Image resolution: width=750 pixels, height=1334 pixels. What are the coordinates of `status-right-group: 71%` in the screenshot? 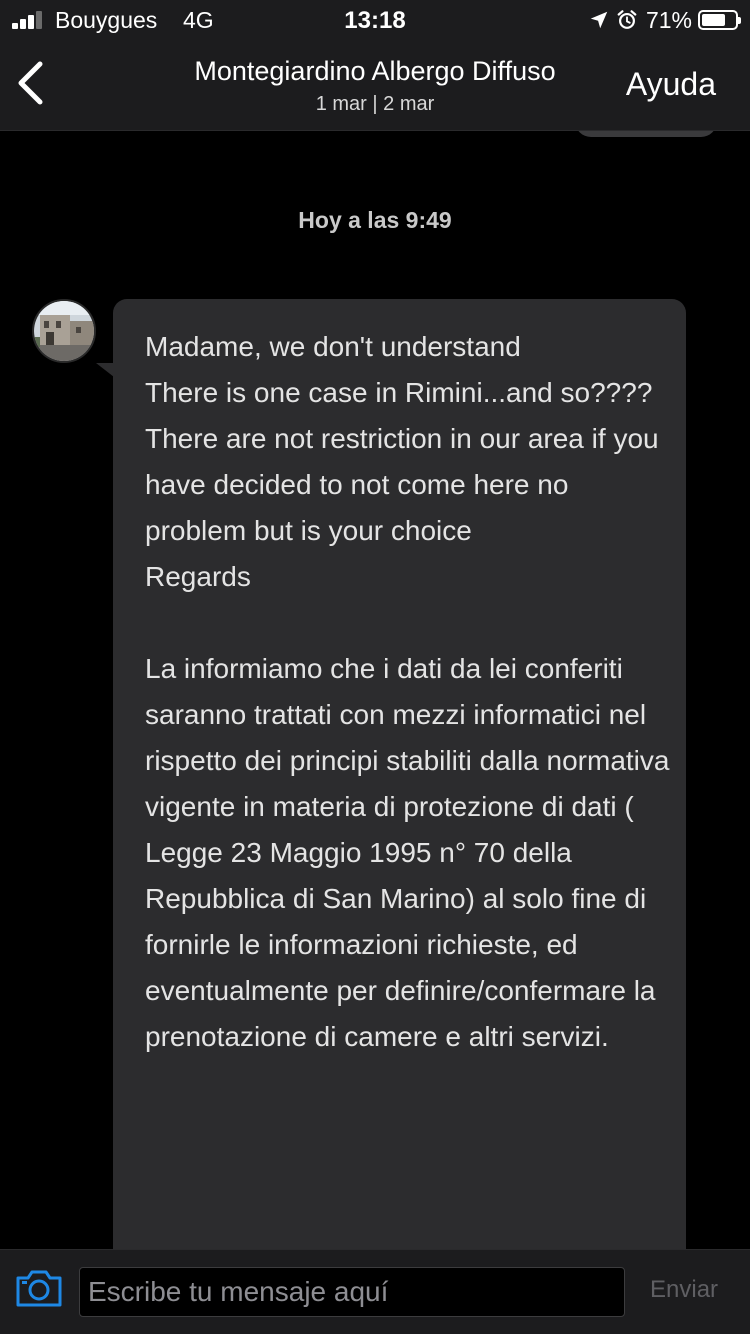 It's located at (664, 20).